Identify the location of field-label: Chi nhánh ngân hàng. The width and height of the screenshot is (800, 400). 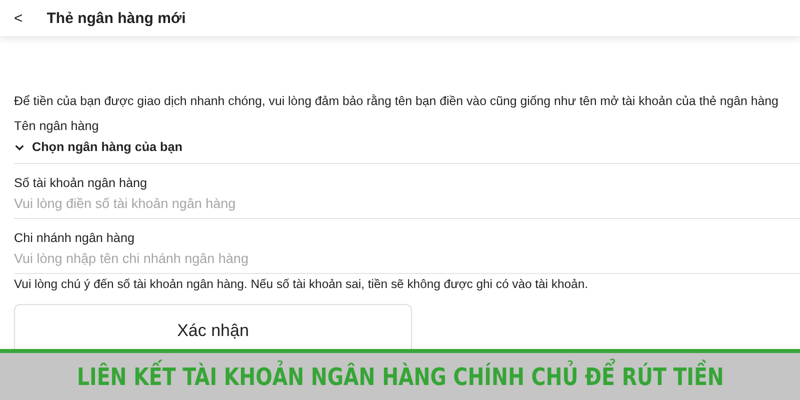
(75, 238).